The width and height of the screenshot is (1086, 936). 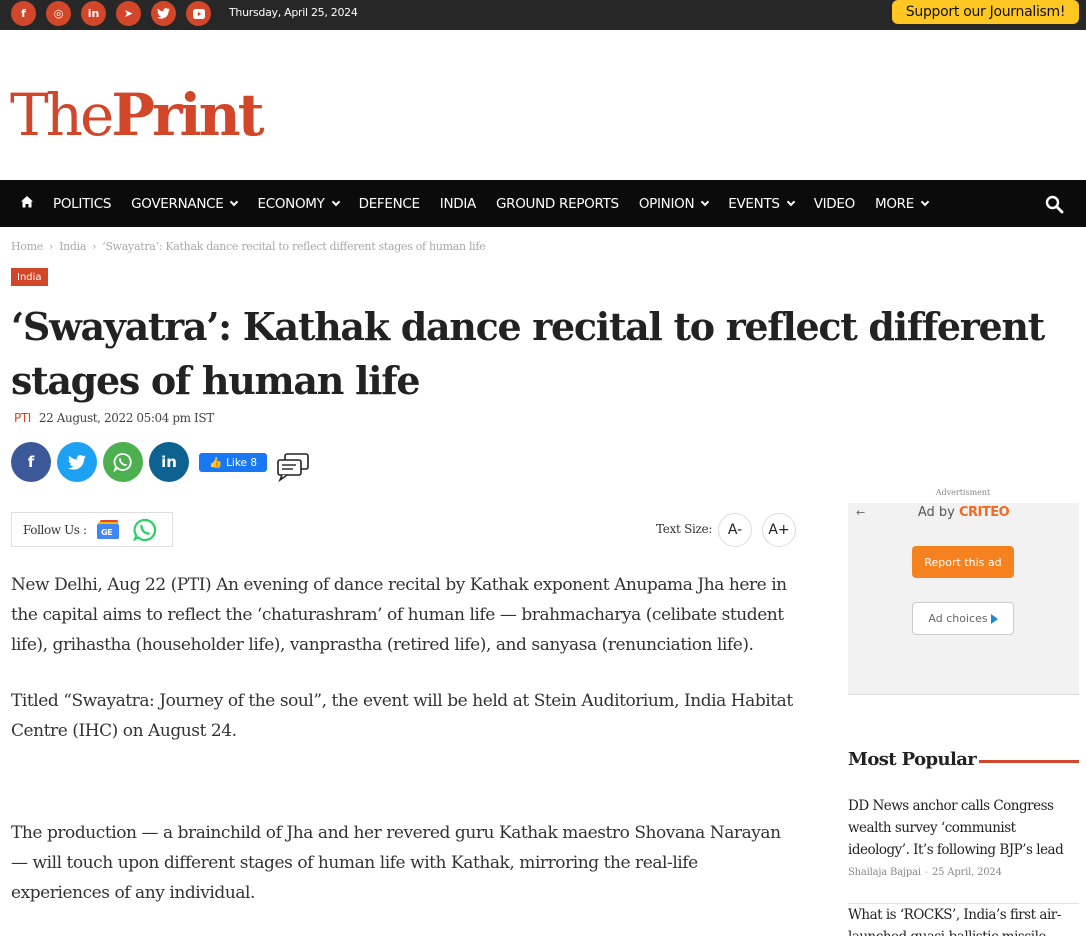 What do you see at coordinates (187, 115) in the screenshot?
I see `logo-print: Print` at bounding box center [187, 115].